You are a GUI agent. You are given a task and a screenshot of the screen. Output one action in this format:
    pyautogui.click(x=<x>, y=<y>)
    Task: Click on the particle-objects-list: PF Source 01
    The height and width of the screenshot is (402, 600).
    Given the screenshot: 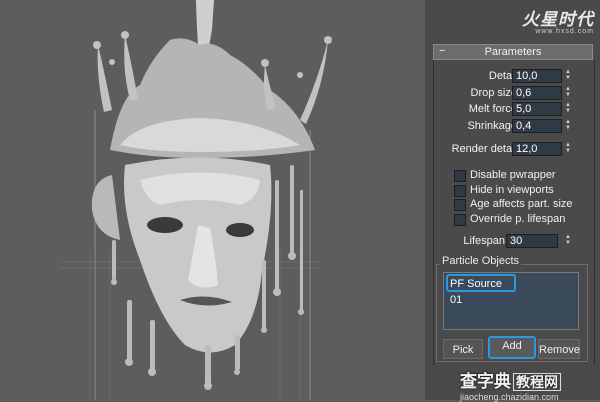 What is the action you would take?
    pyautogui.click(x=511, y=301)
    